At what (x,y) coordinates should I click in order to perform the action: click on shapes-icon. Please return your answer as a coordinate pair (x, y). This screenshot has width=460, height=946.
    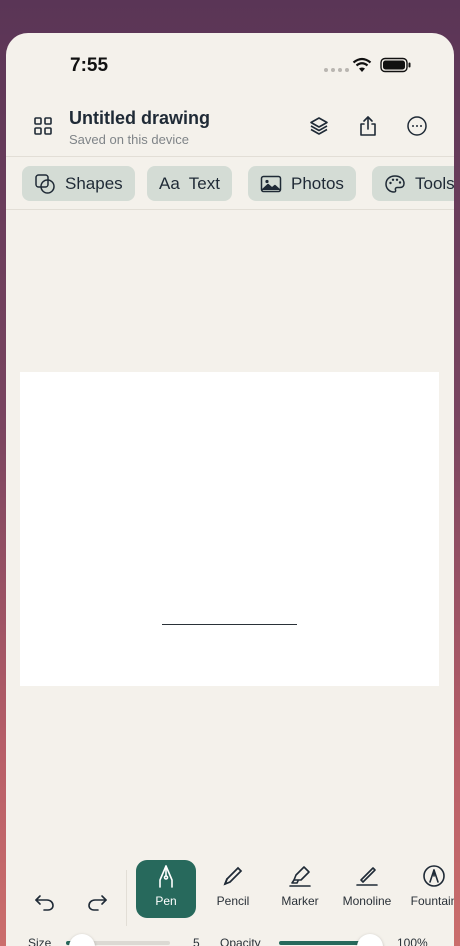
    Looking at the image, I should click on (45, 184).